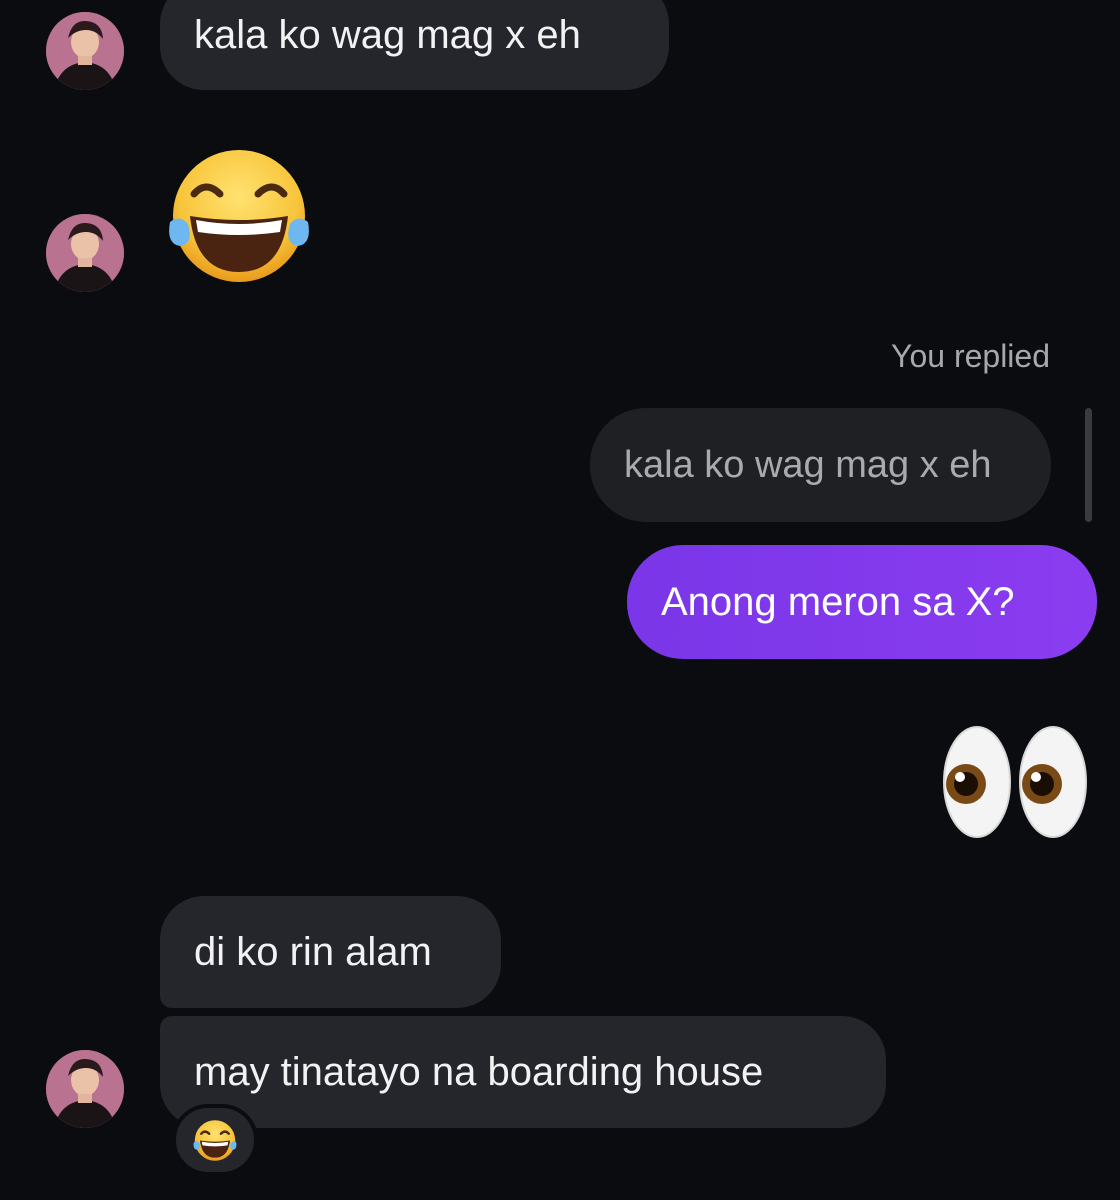  I want to click on incoming-message: di ko rin alam, so click(330, 952).